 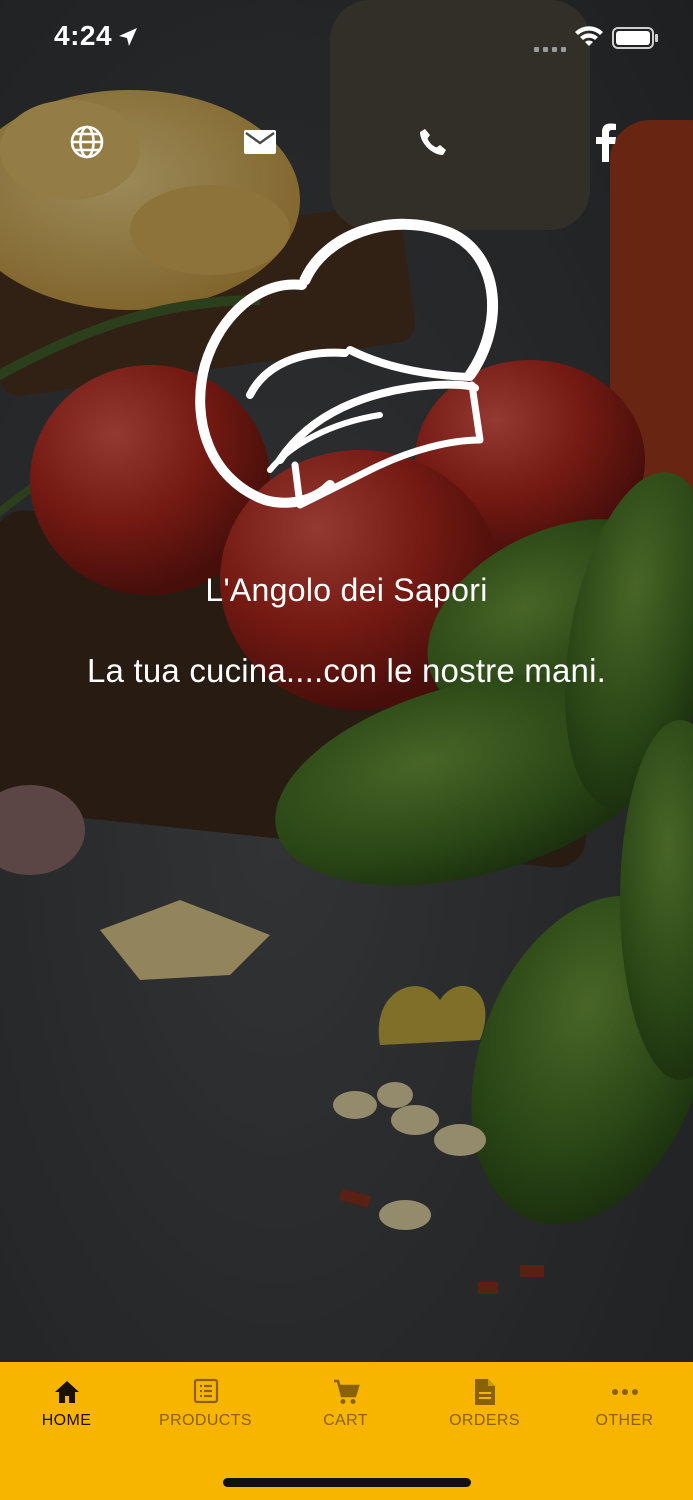 What do you see at coordinates (87, 142) in the screenshot?
I see `globe-icon` at bounding box center [87, 142].